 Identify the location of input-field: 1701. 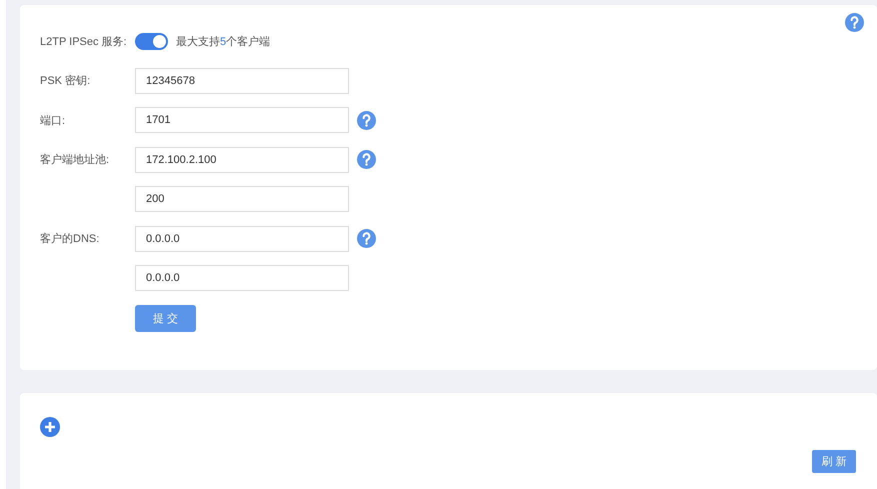
(242, 120).